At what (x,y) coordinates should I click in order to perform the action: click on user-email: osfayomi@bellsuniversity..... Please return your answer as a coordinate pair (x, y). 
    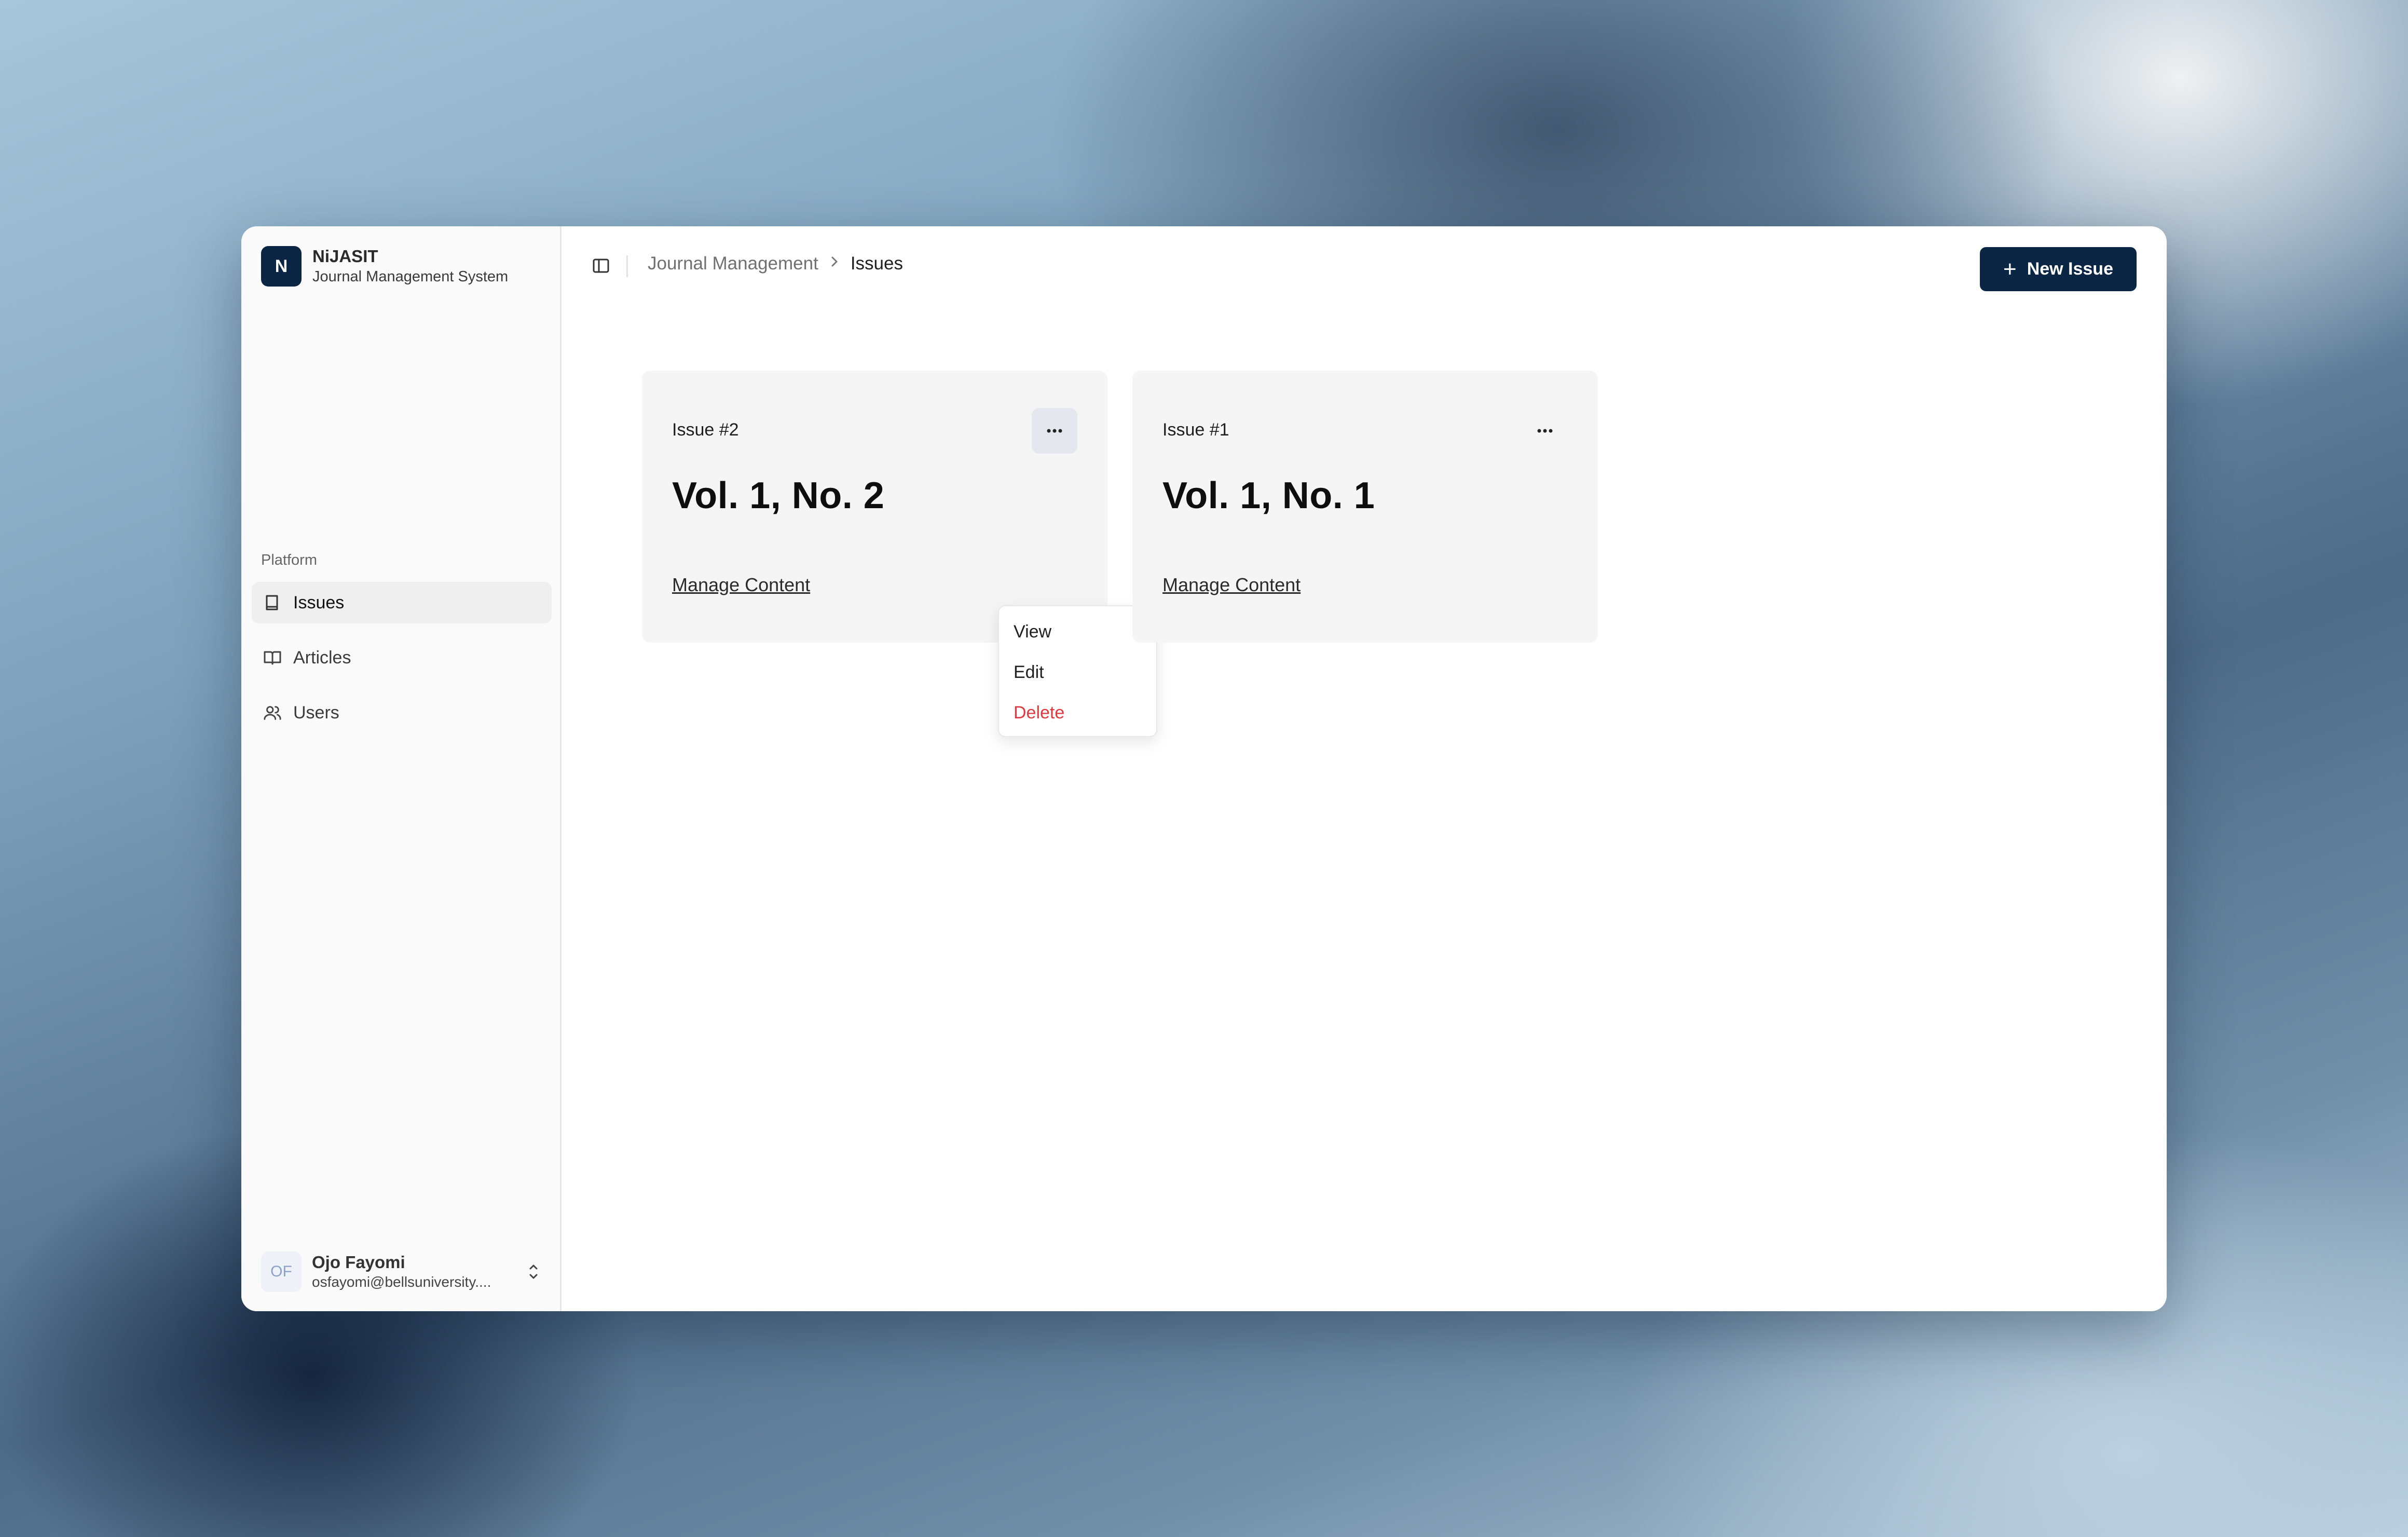
    Looking at the image, I should click on (401, 1282).